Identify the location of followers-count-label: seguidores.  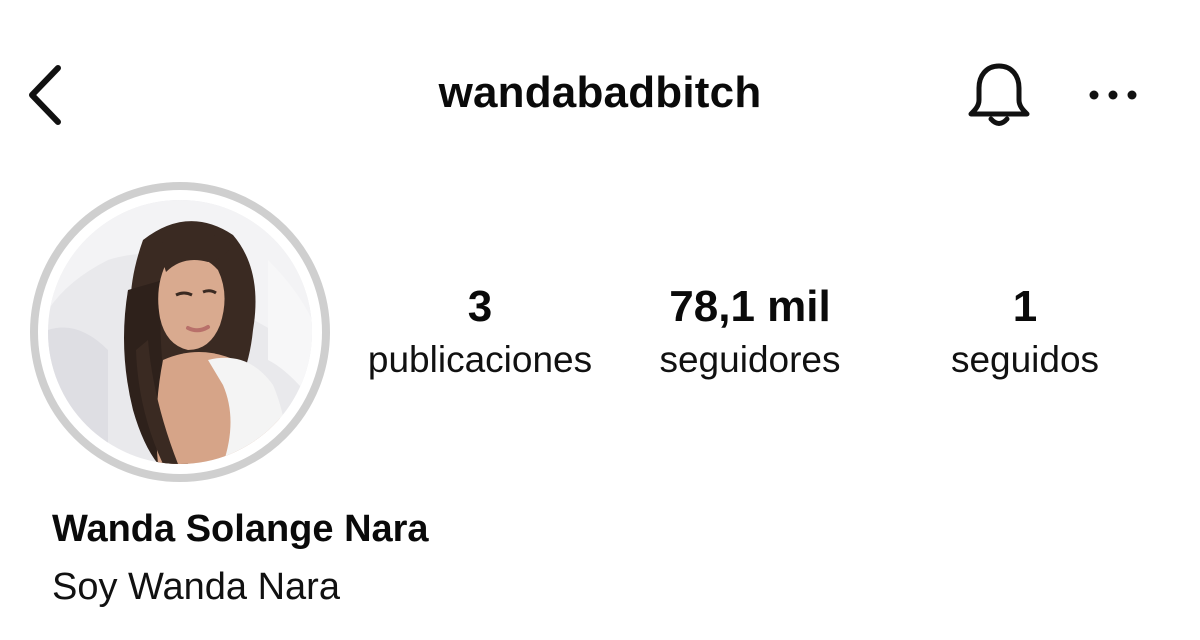
(750, 359).